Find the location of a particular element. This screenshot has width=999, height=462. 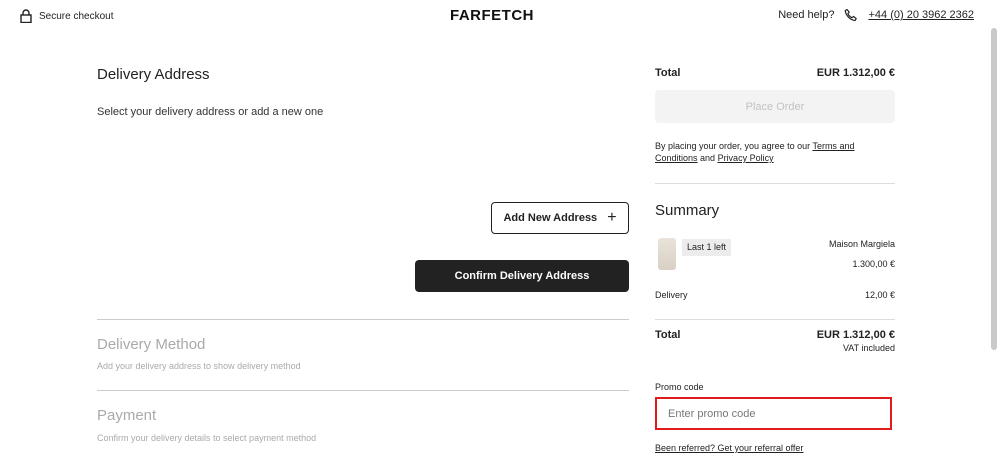

vat-note: VAT included is located at coordinates (868, 348).